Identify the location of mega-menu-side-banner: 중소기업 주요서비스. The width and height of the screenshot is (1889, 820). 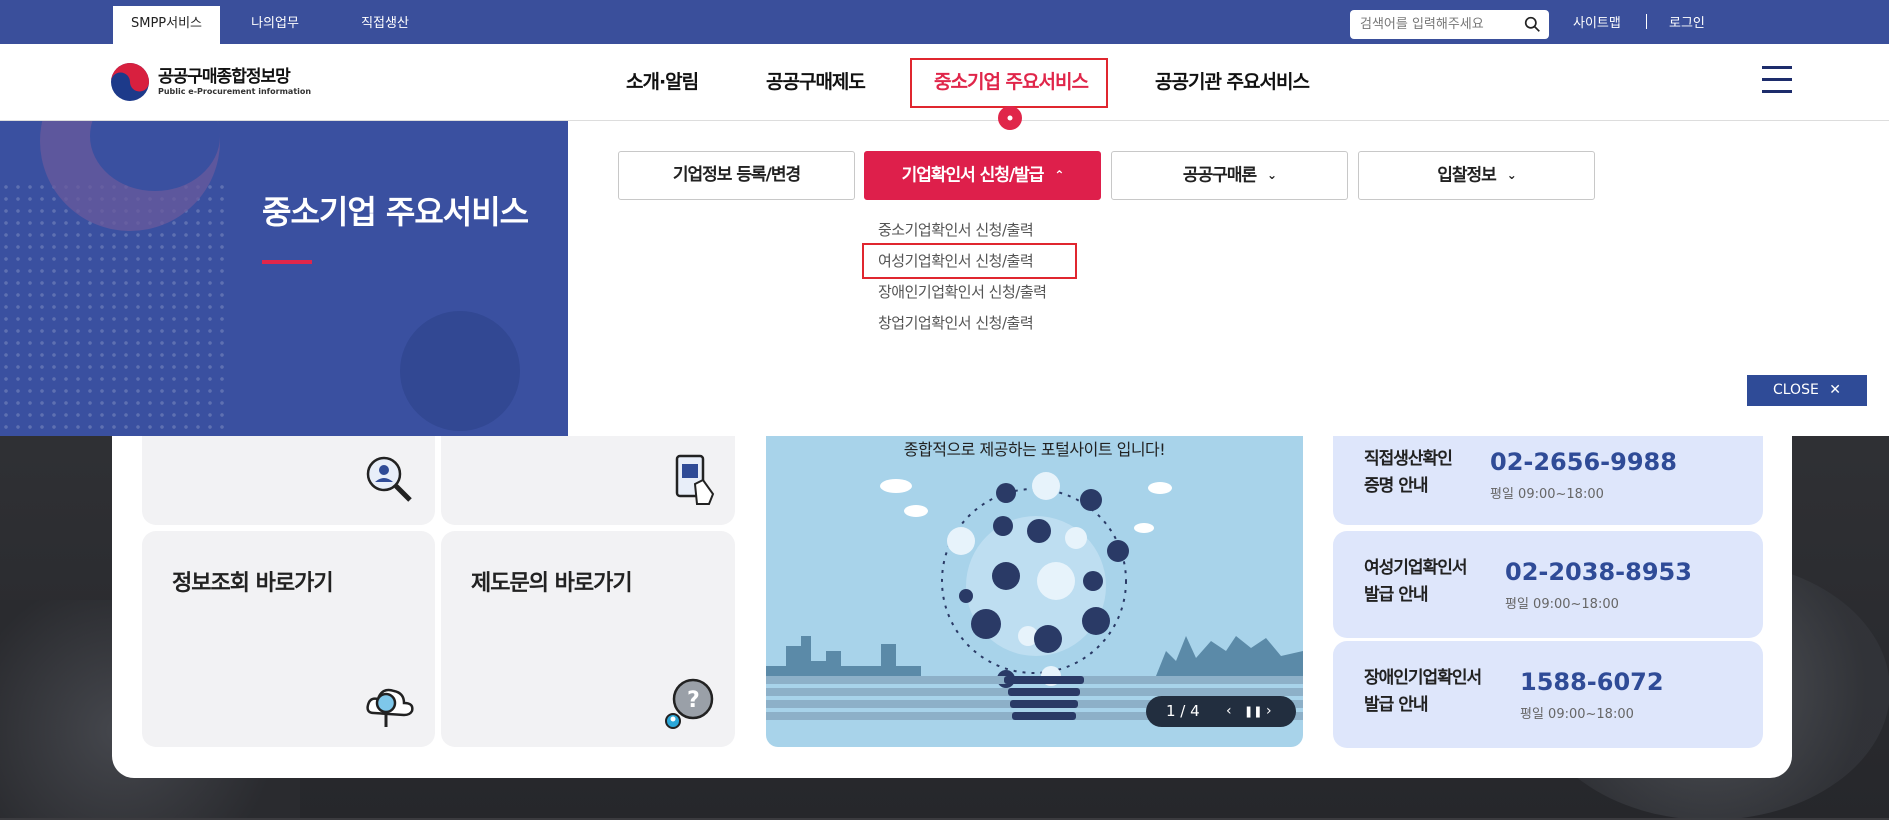
(284, 278).